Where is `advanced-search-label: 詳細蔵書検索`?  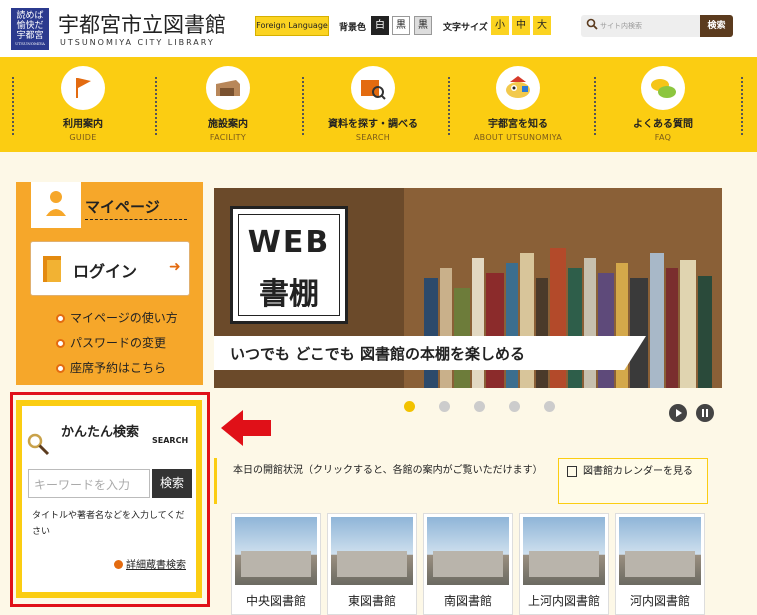
advanced-search-label: 詳細蔵書検索 is located at coordinates (156, 565).